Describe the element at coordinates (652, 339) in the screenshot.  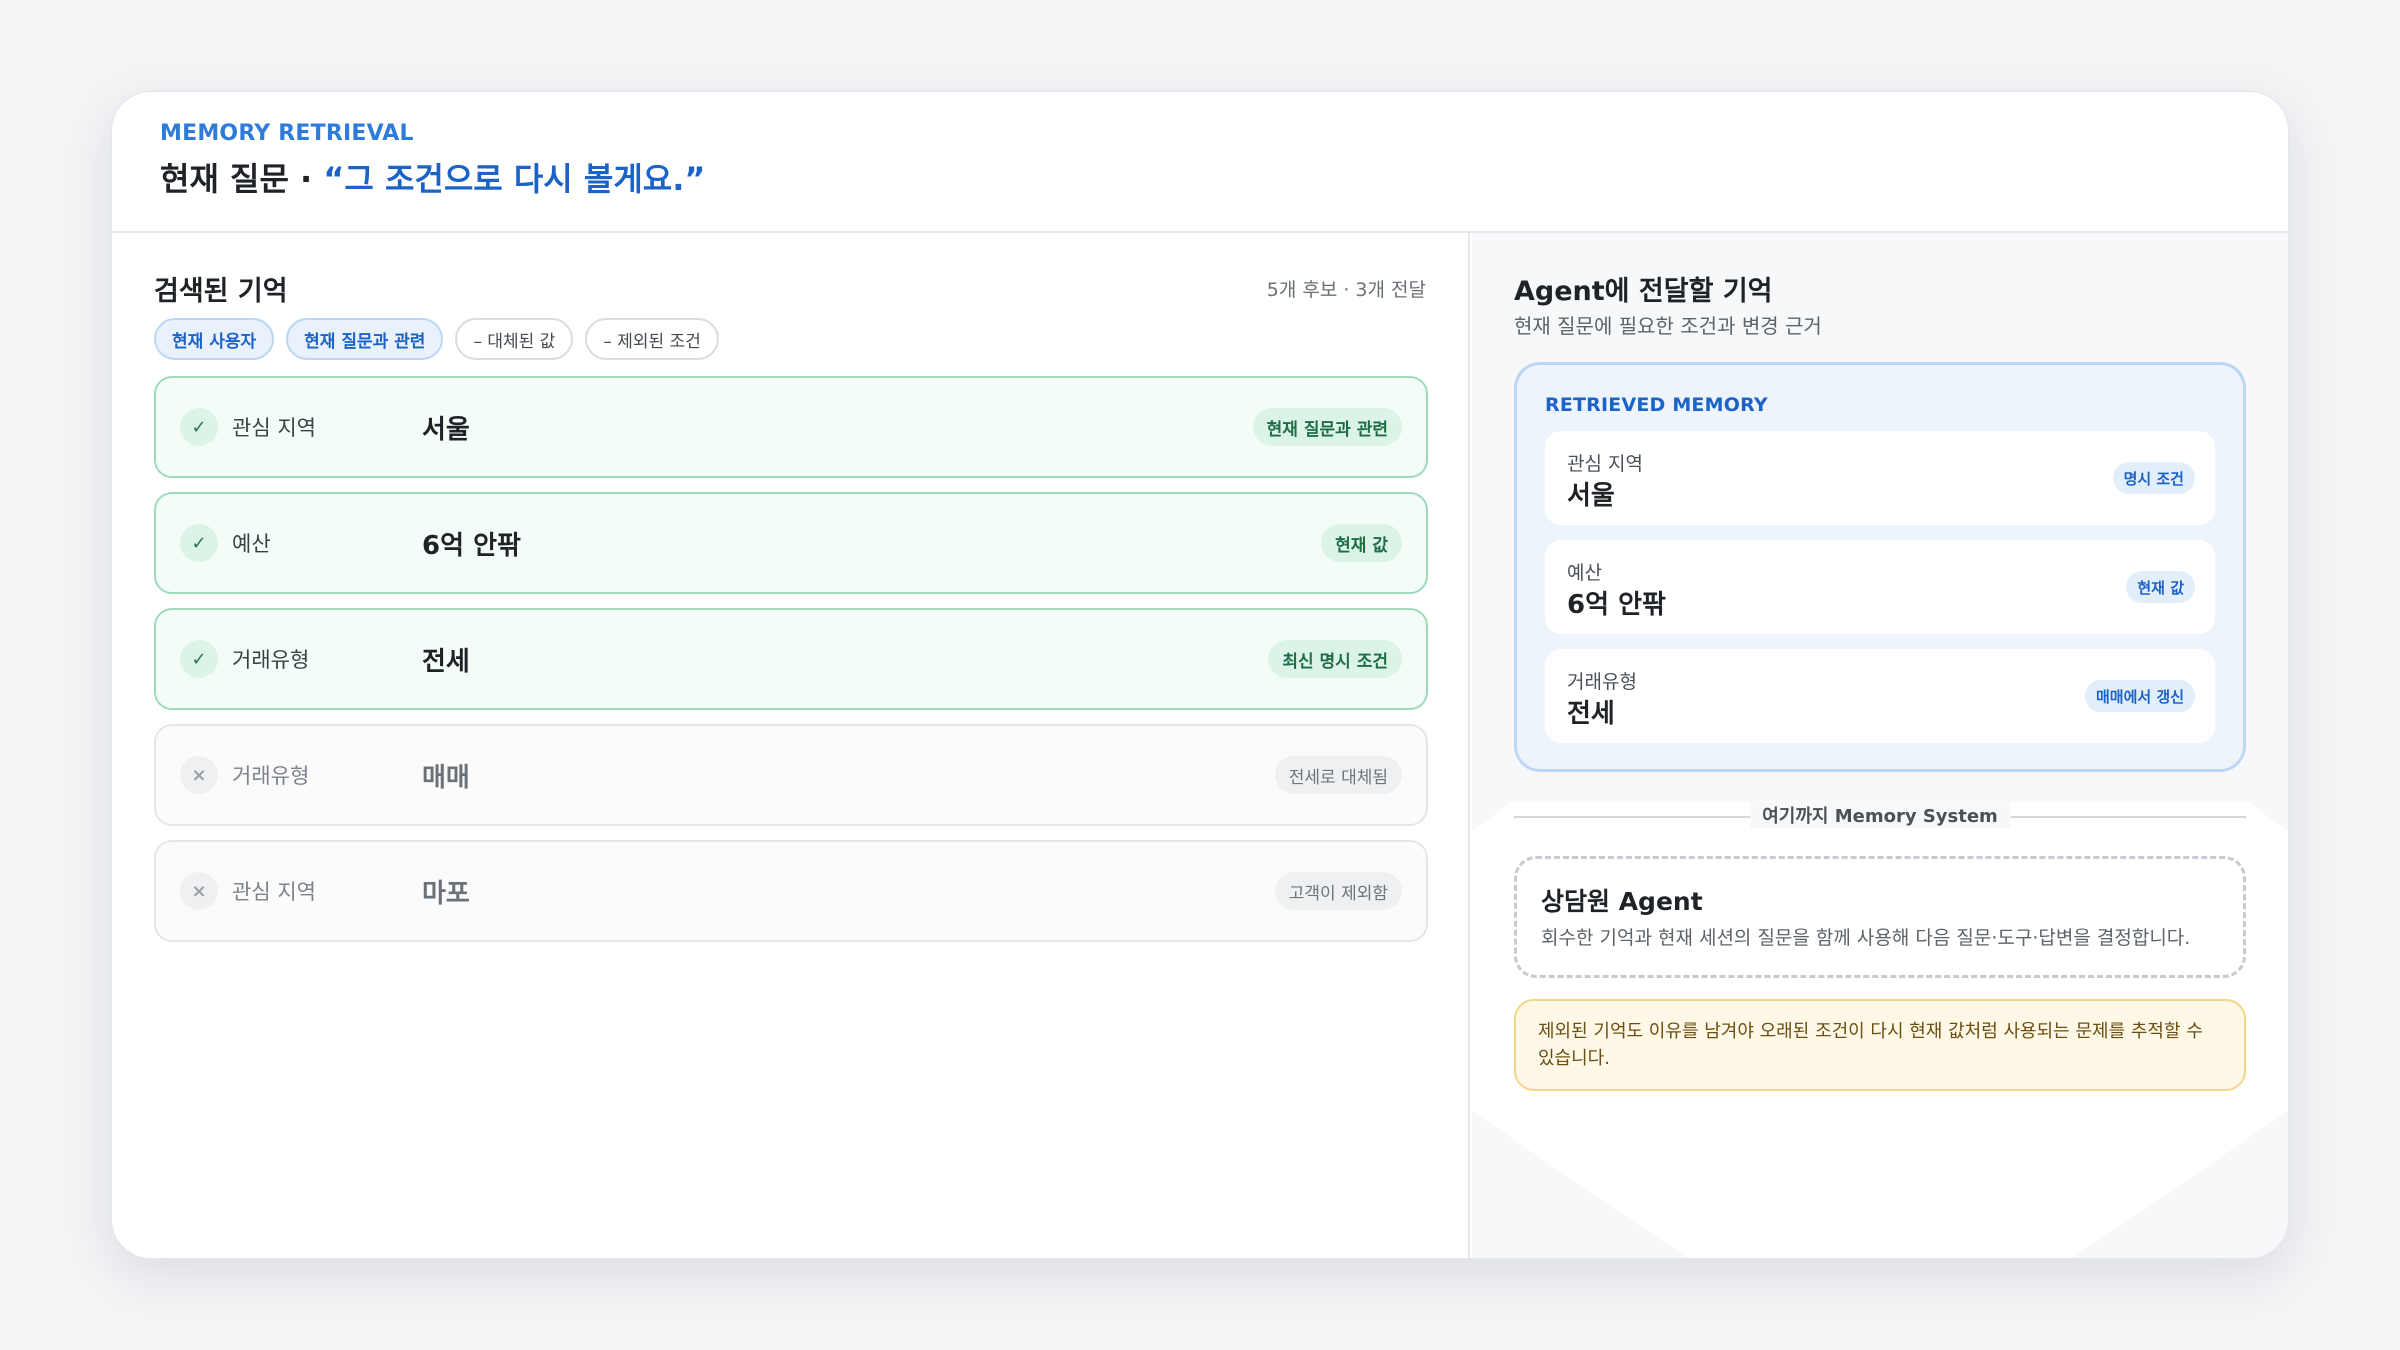
I see `filter-chip-excluded: – 제외된 조건` at that location.